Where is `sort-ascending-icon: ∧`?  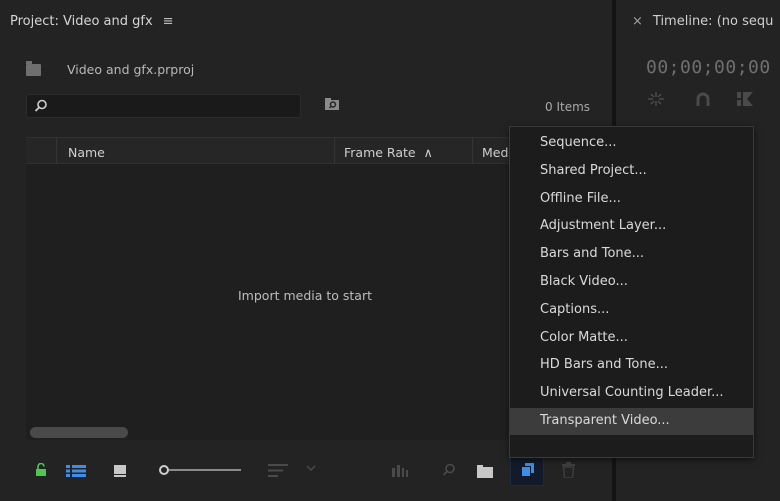
sort-ascending-icon: ∧ is located at coordinates (428, 152).